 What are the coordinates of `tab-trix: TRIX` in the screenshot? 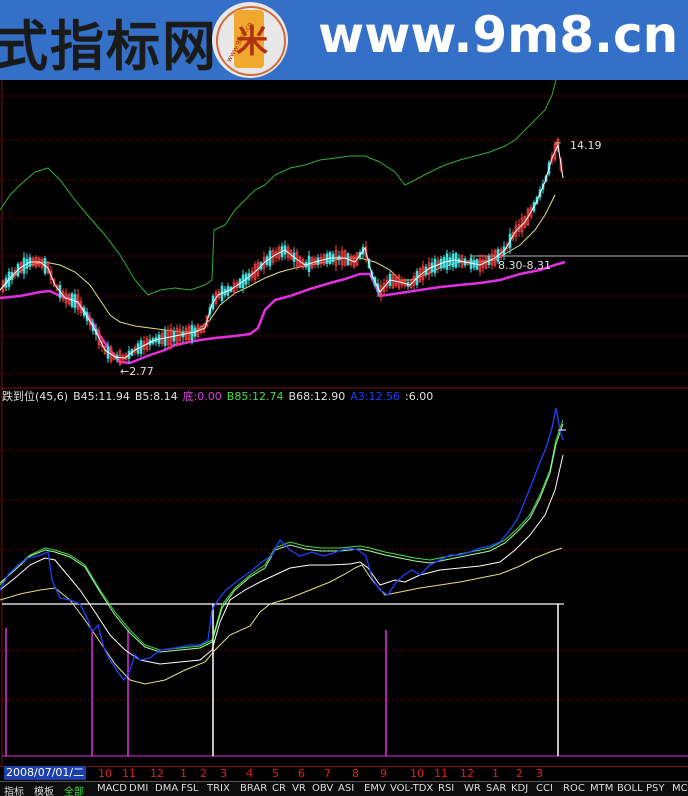 It's located at (218, 788).